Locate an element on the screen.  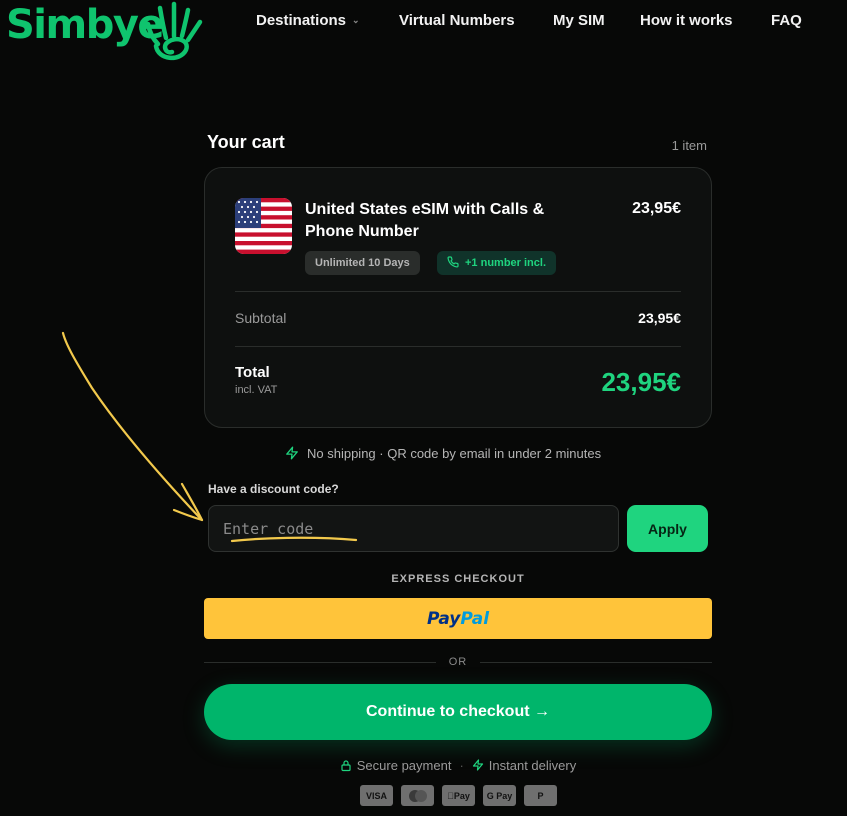
total-value: 23,95€ is located at coordinates (641, 382).